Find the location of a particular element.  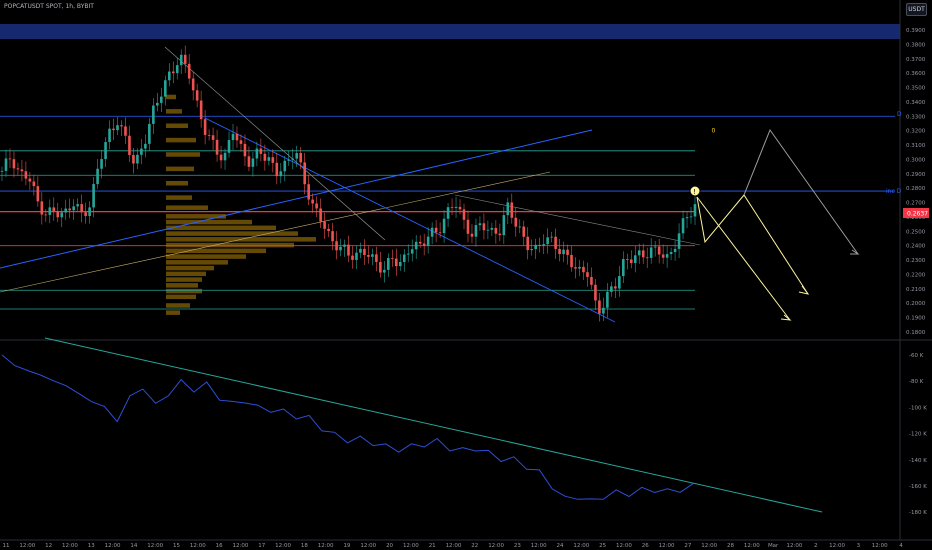

time-axis-tick: 15 is located at coordinates (176, 546).